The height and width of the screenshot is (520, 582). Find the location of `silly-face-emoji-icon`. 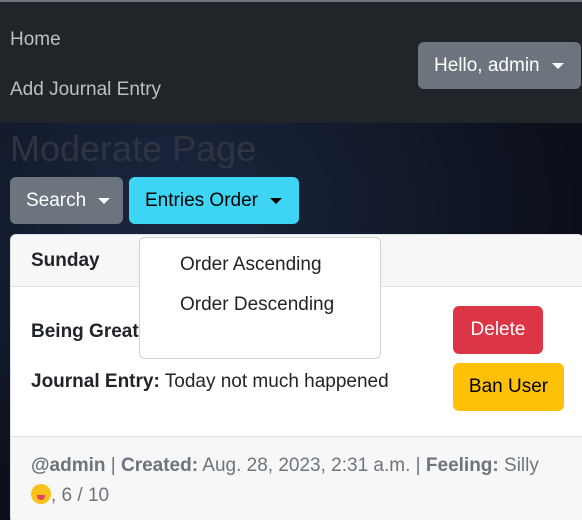

silly-face-emoji-icon is located at coordinates (41, 494).